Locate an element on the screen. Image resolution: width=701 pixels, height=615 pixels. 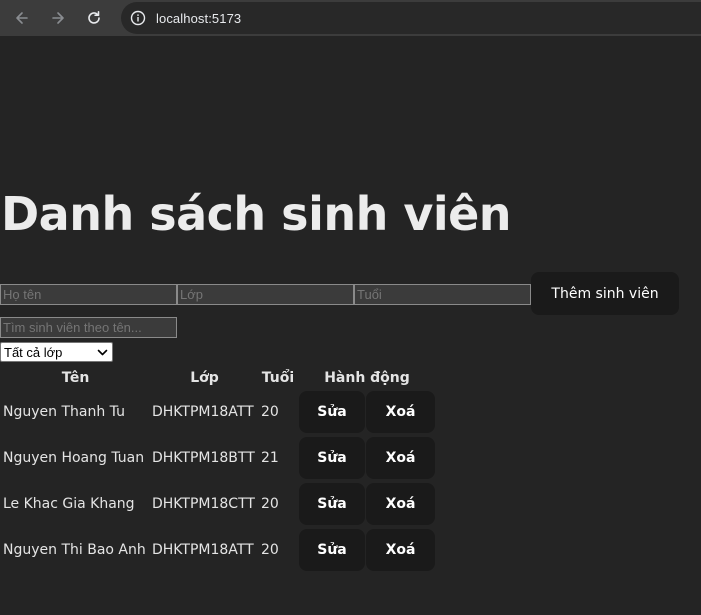
student-name: Nguyen Thi Bao Anh is located at coordinates (74, 550).